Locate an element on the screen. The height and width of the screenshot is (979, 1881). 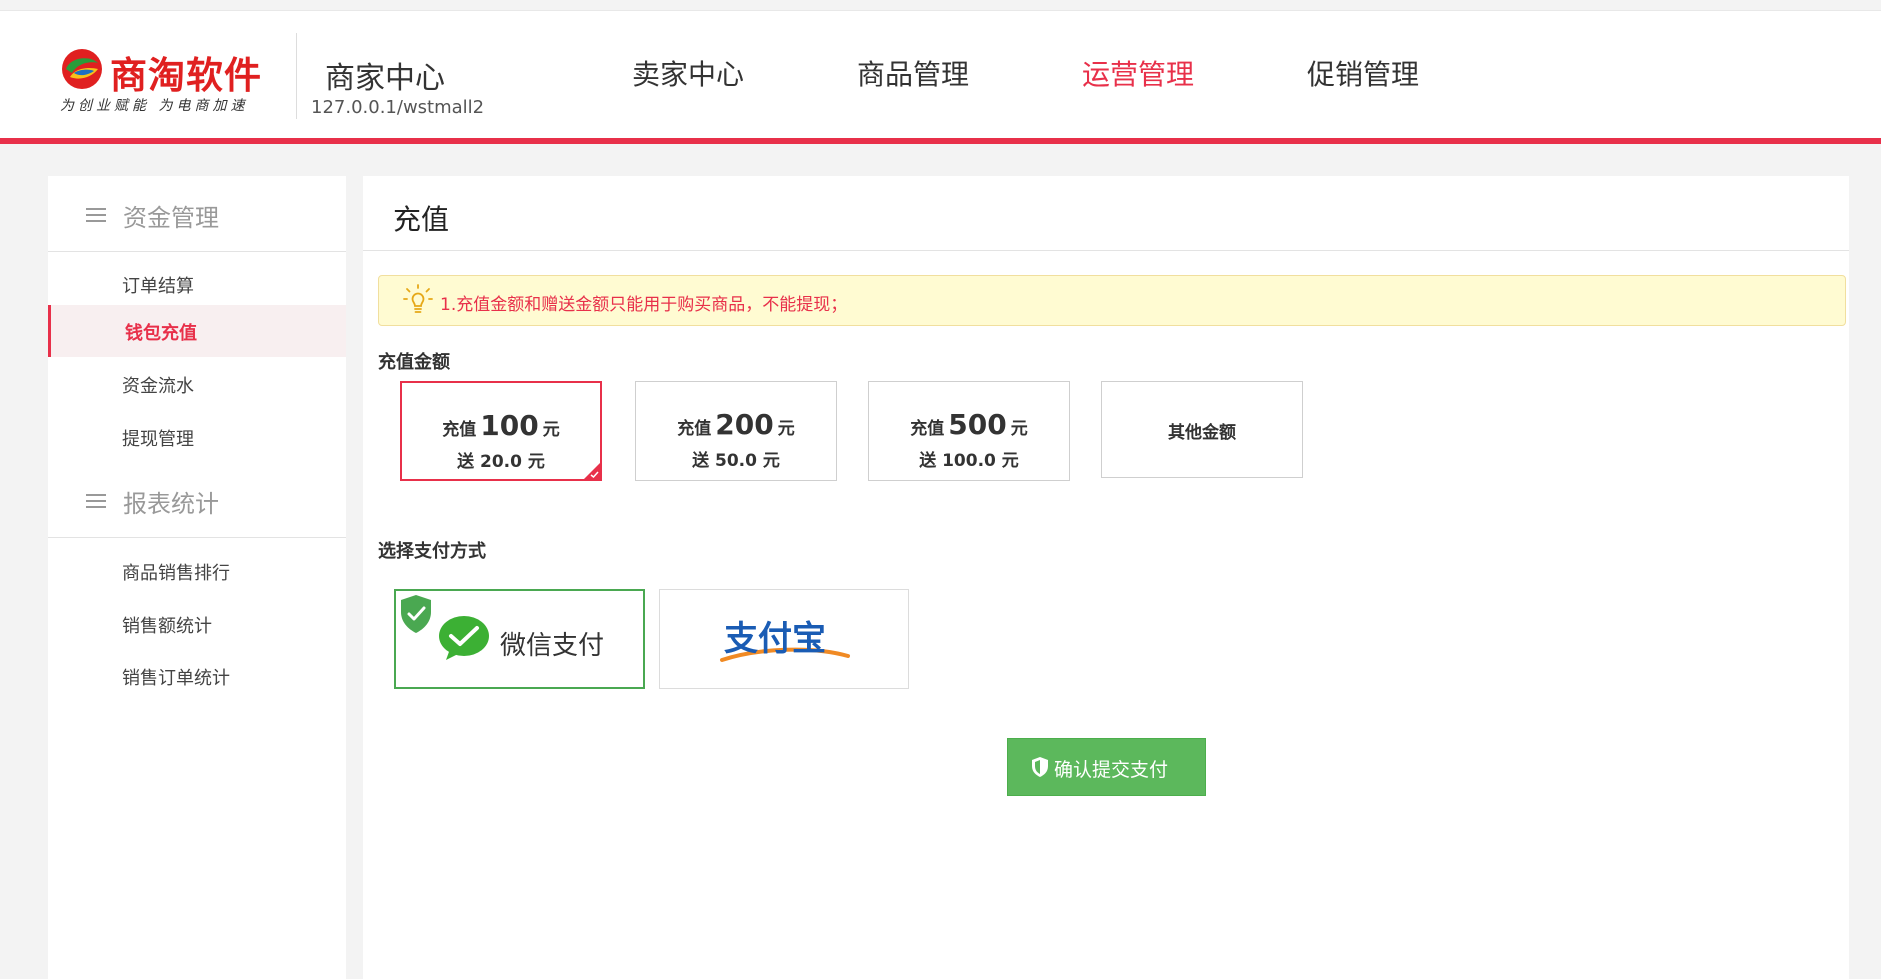
amount-option-500: 充值 500 元 送 100.0 元 is located at coordinates (969, 431).